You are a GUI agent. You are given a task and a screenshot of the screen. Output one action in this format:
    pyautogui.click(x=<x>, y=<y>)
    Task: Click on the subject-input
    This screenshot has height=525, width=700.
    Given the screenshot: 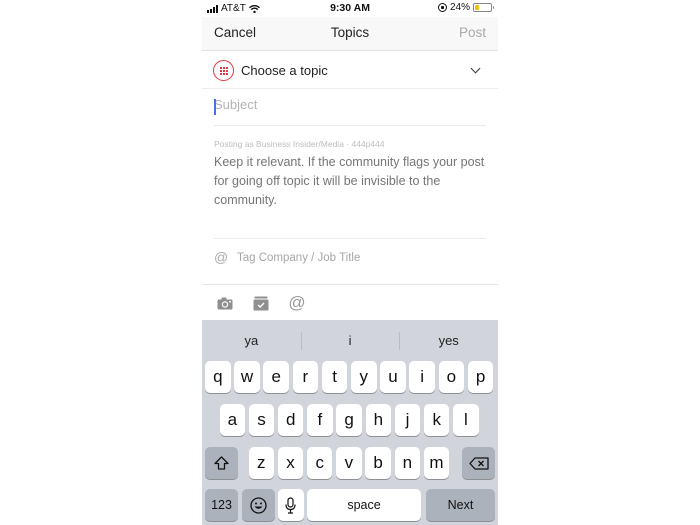 What is the action you would take?
    pyautogui.click(x=350, y=104)
    